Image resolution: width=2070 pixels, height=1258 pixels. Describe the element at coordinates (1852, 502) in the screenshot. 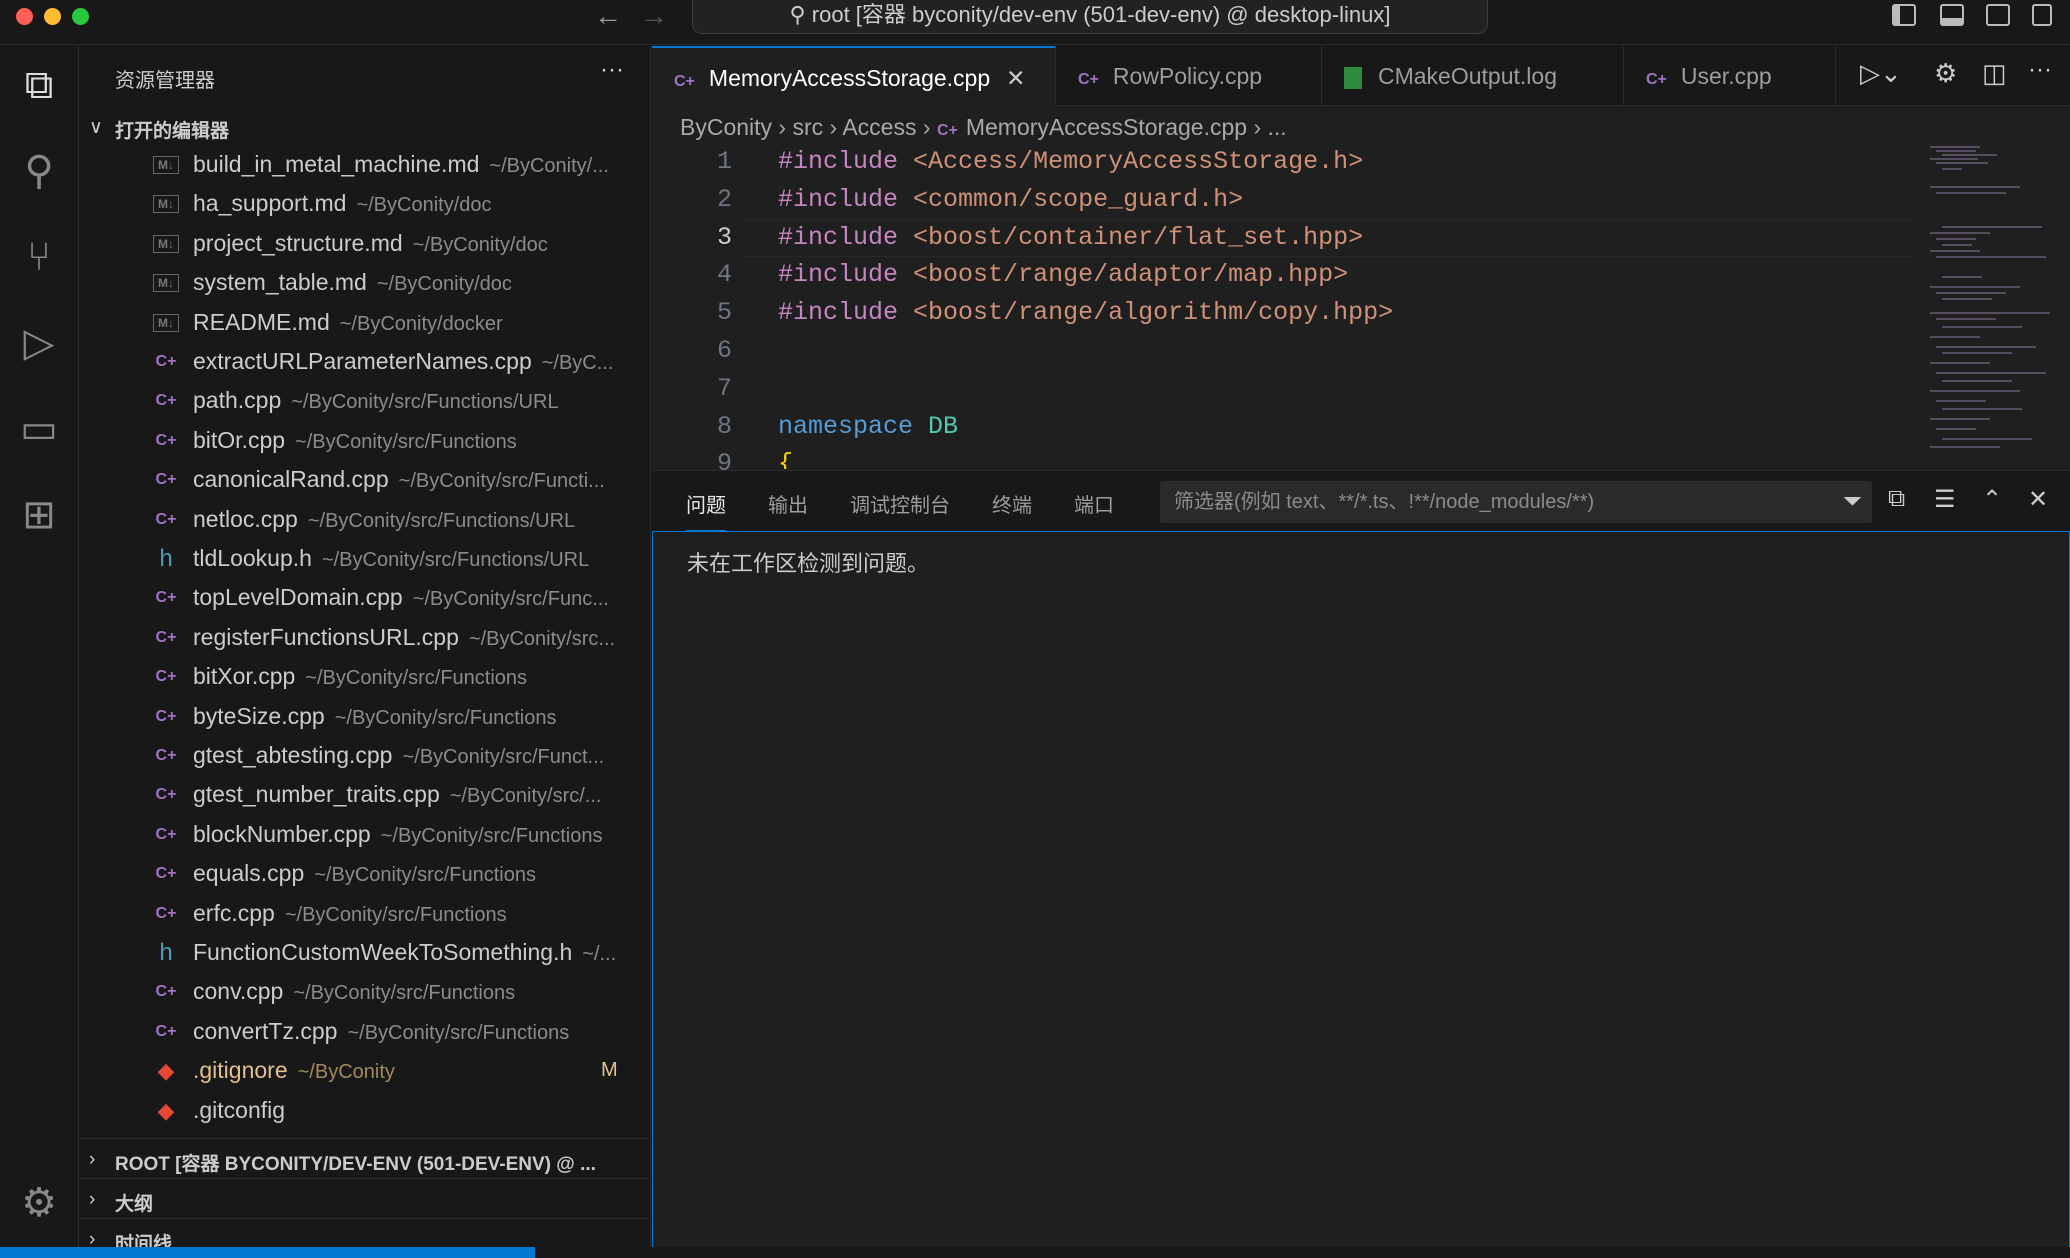

I see `filter-icon: ⏷` at that location.